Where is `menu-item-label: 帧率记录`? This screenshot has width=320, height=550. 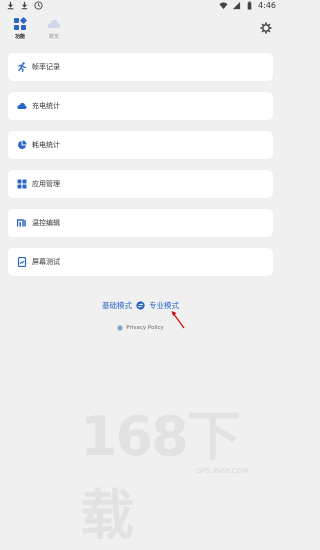 menu-item-label: 帧率记录 is located at coordinates (46, 67).